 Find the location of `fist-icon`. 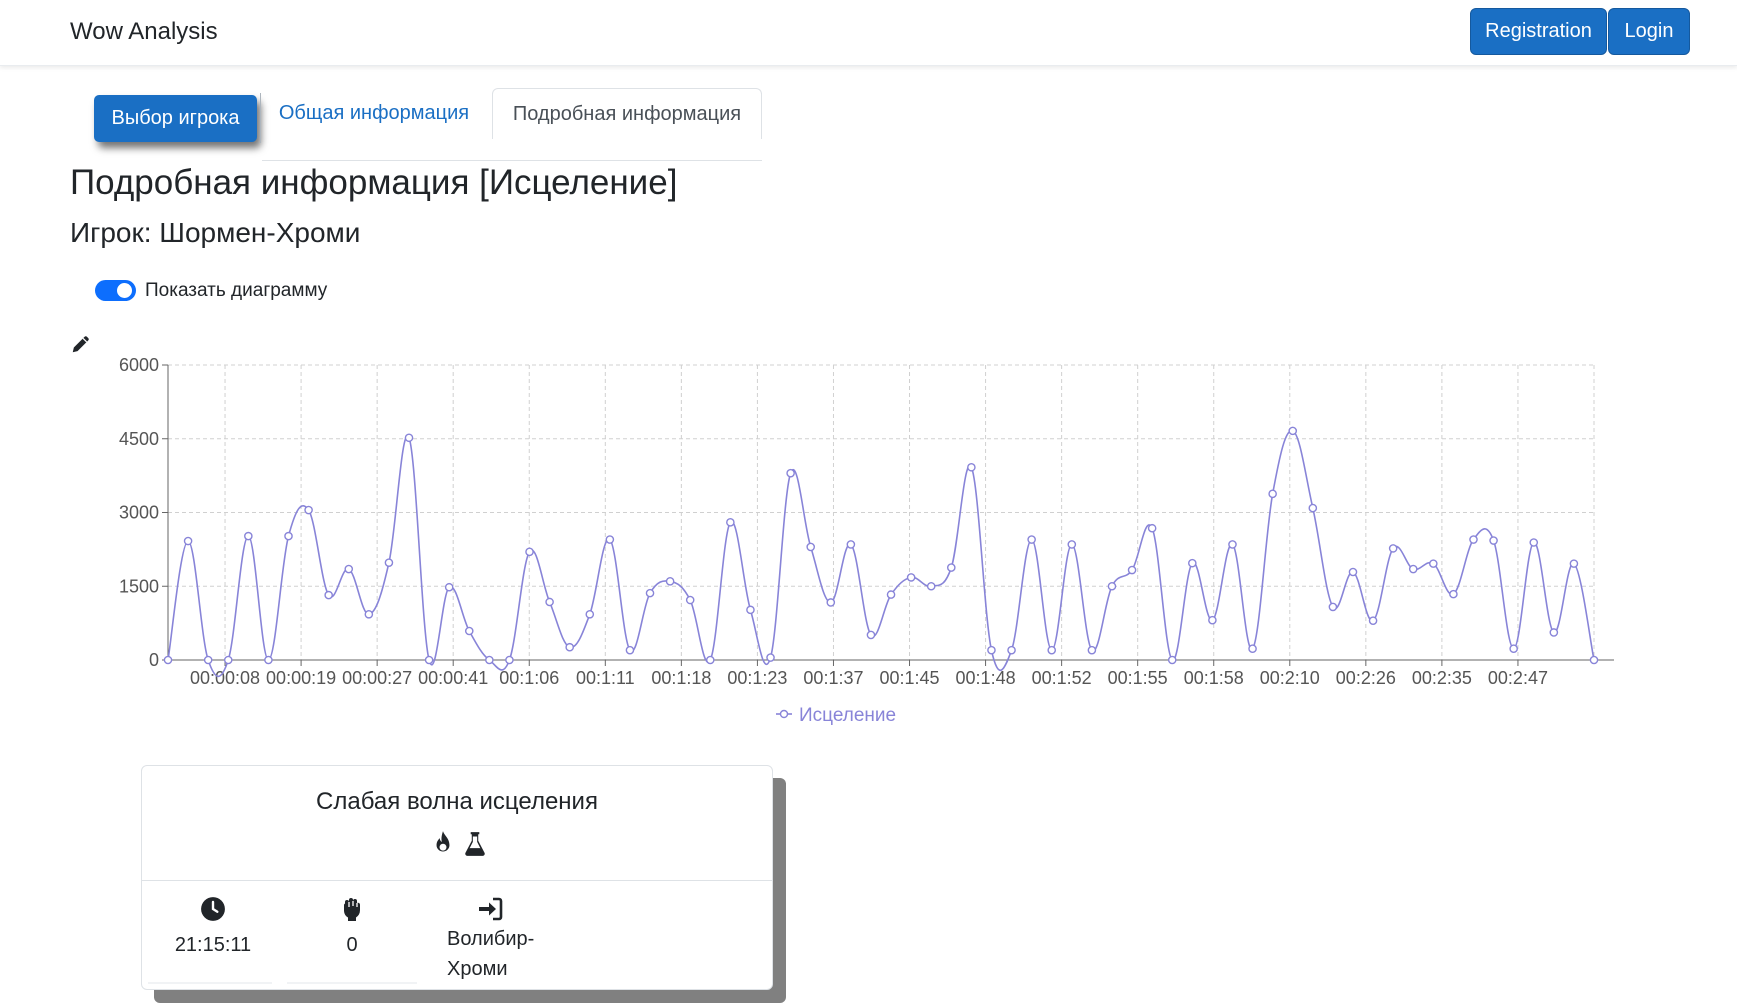

fist-icon is located at coordinates (352, 909).